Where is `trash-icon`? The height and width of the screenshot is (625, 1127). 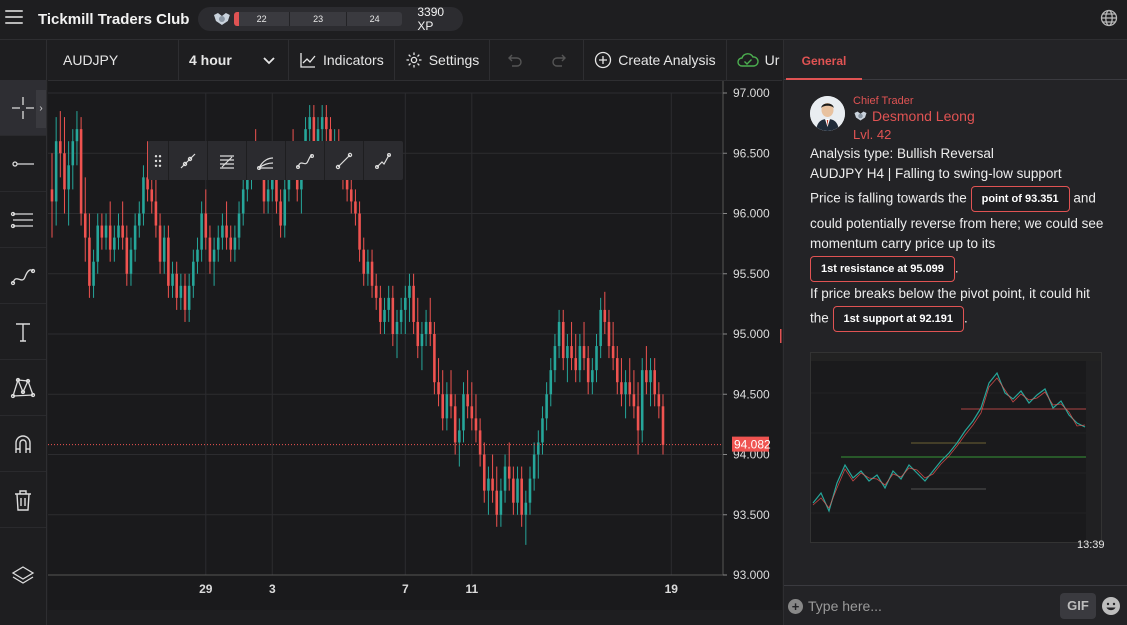
trash-icon is located at coordinates (23, 500).